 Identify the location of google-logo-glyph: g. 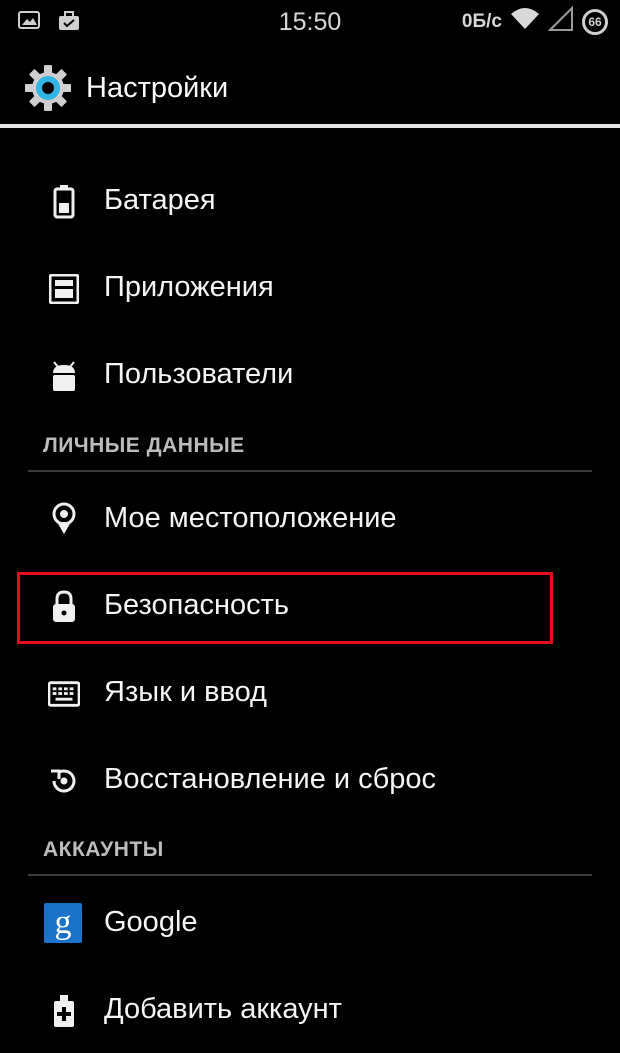
(63, 923).